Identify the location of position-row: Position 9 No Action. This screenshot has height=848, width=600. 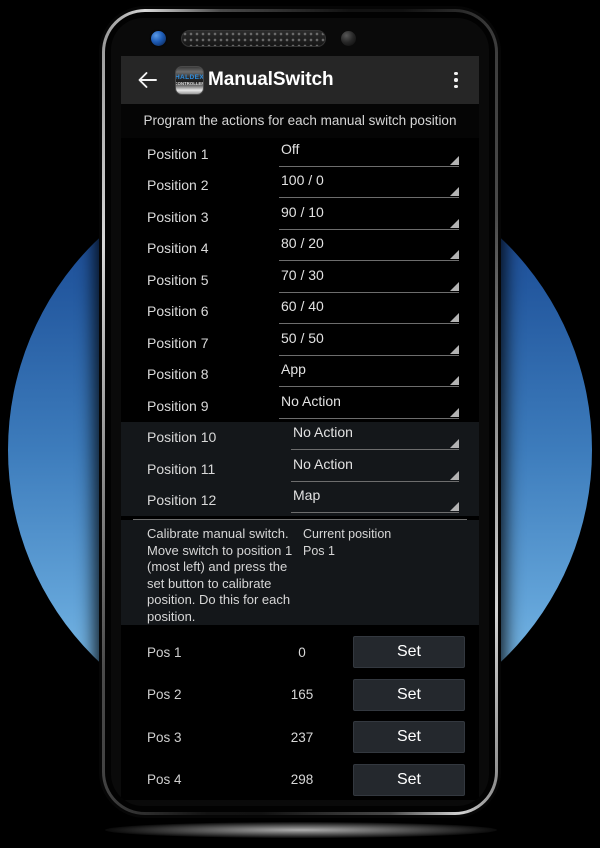
(300, 406).